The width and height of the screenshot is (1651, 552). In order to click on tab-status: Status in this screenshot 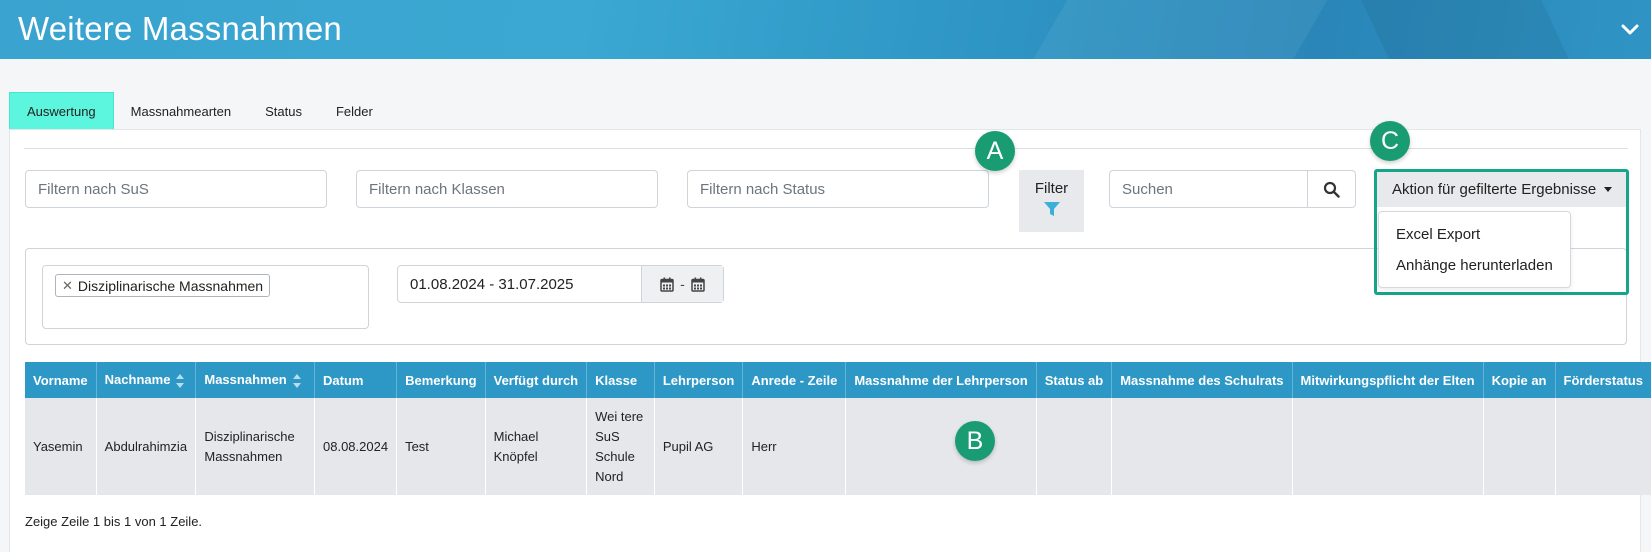, I will do `click(283, 111)`.